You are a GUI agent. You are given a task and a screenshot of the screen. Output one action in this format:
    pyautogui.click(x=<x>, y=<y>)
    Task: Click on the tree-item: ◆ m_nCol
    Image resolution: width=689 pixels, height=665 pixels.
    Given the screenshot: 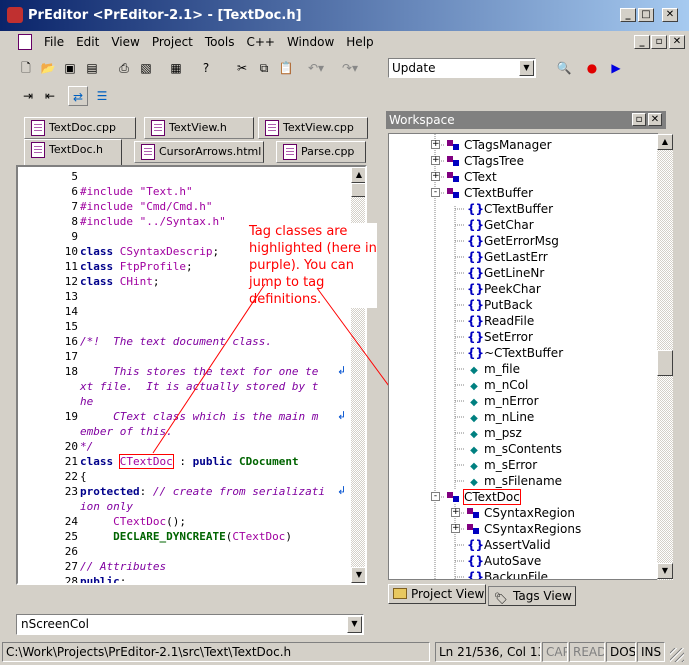 What is the action you would take?
    pyautogui.click(x=497, y=385)
    